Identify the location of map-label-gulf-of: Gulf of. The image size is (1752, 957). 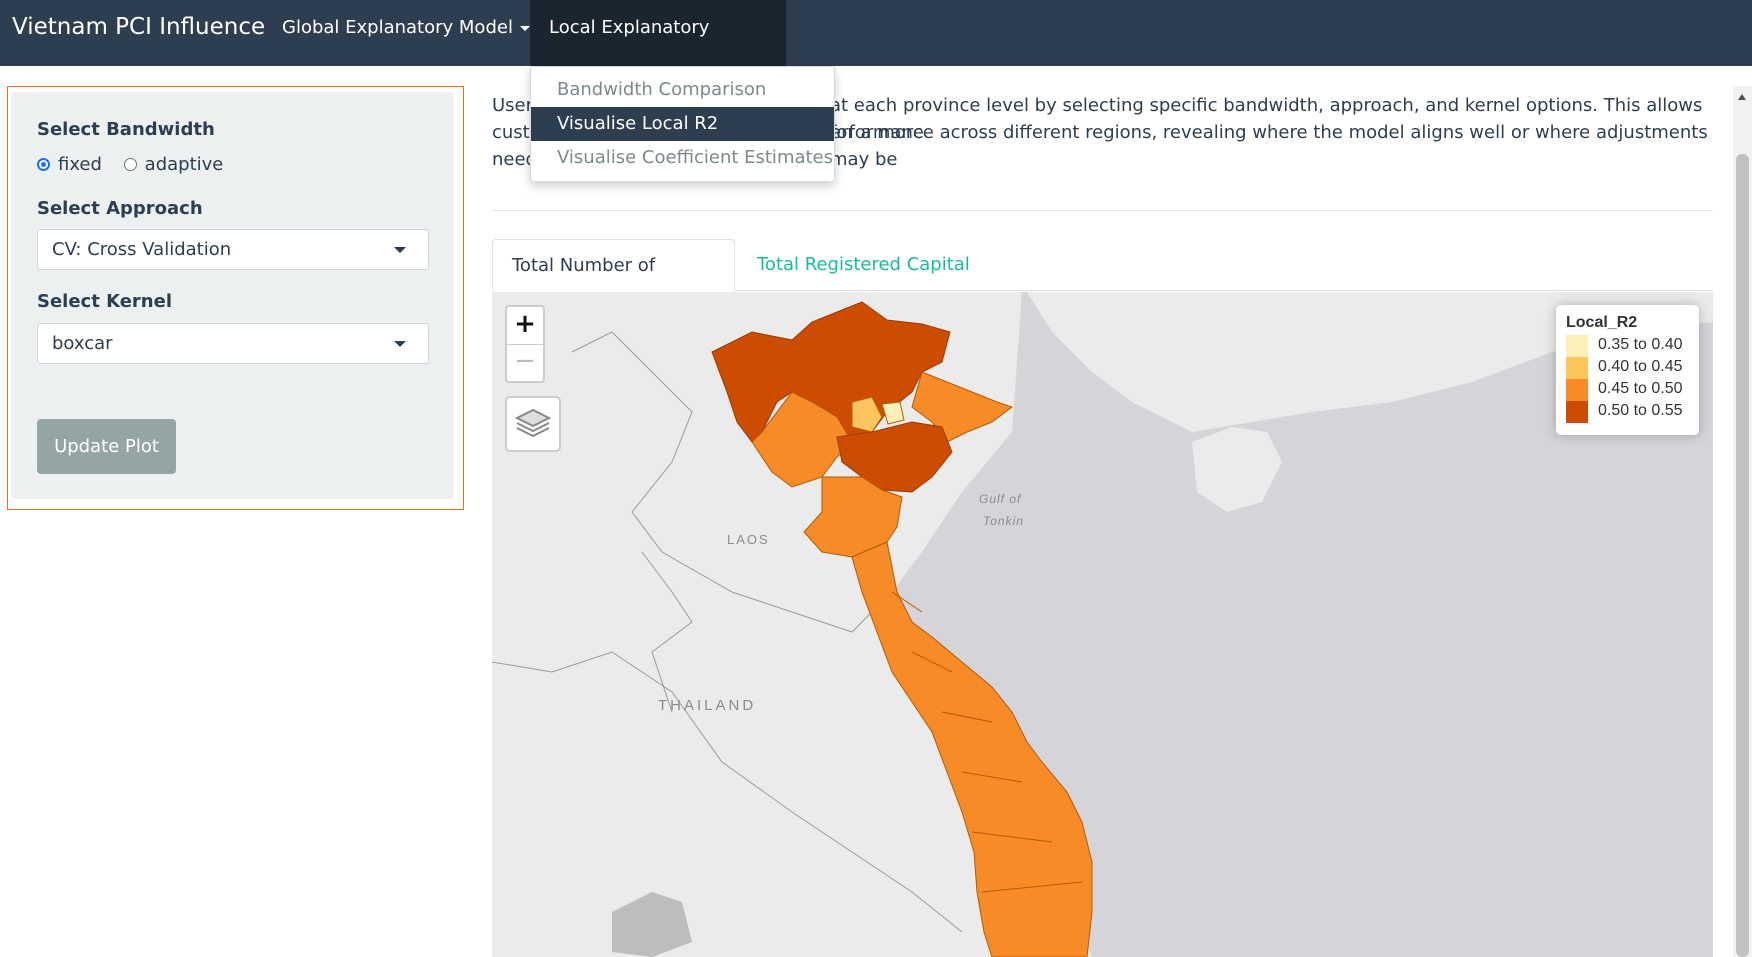
(1000, 499).